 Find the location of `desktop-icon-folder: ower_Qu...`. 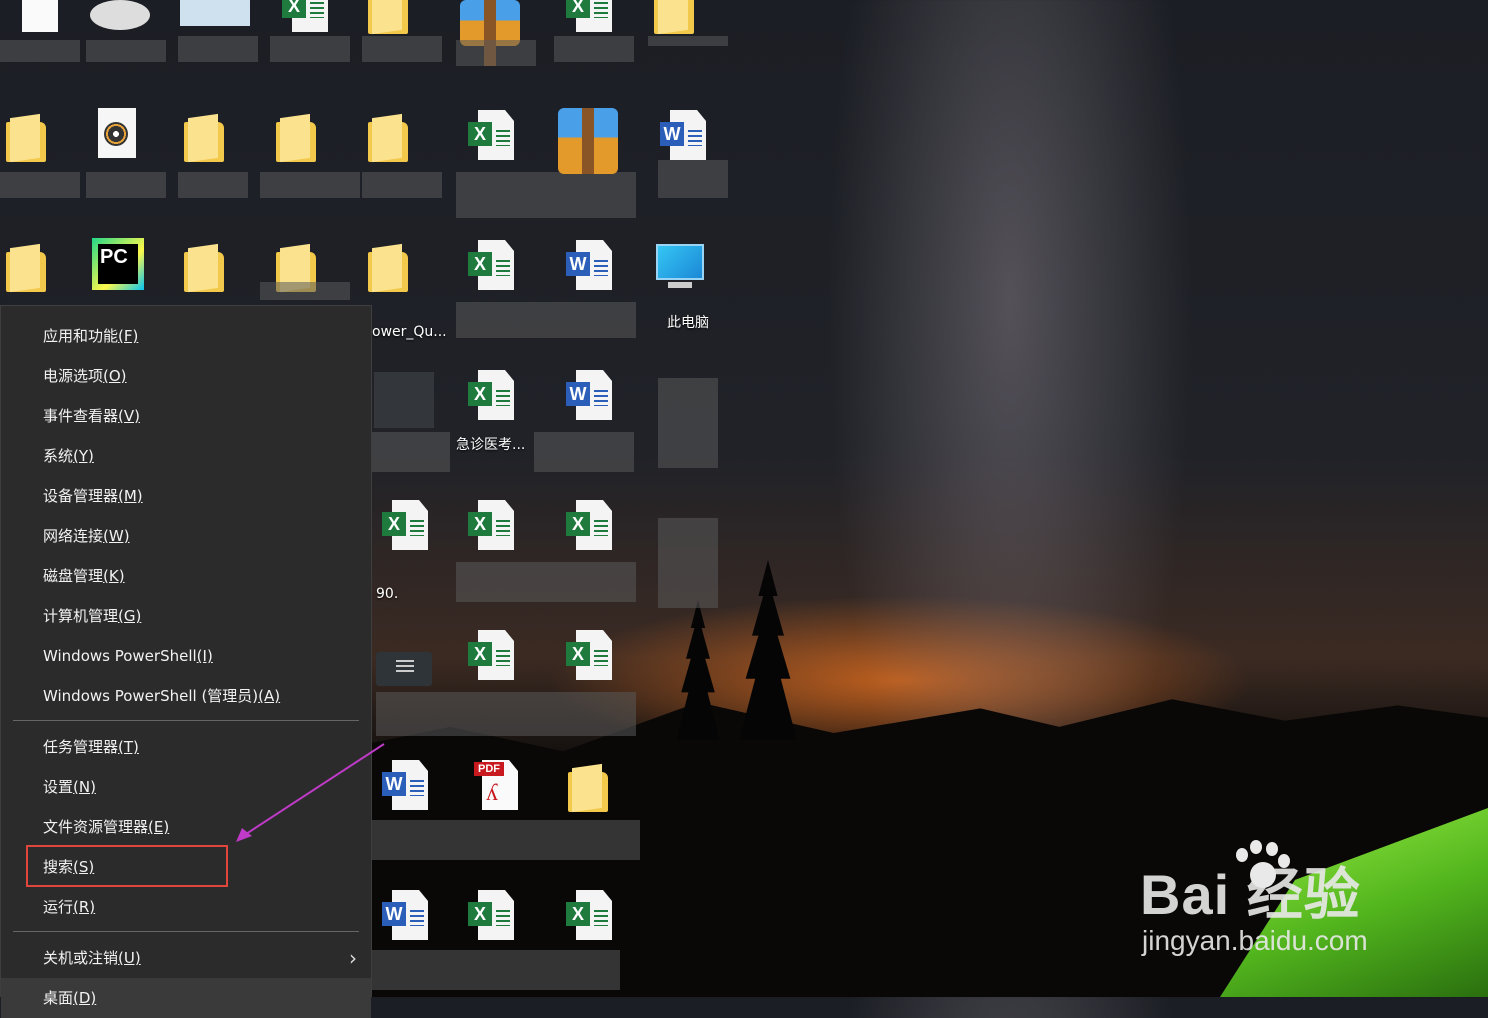

desktop-icon-folder: ower_Qu... is located at coordinates (404, 293).